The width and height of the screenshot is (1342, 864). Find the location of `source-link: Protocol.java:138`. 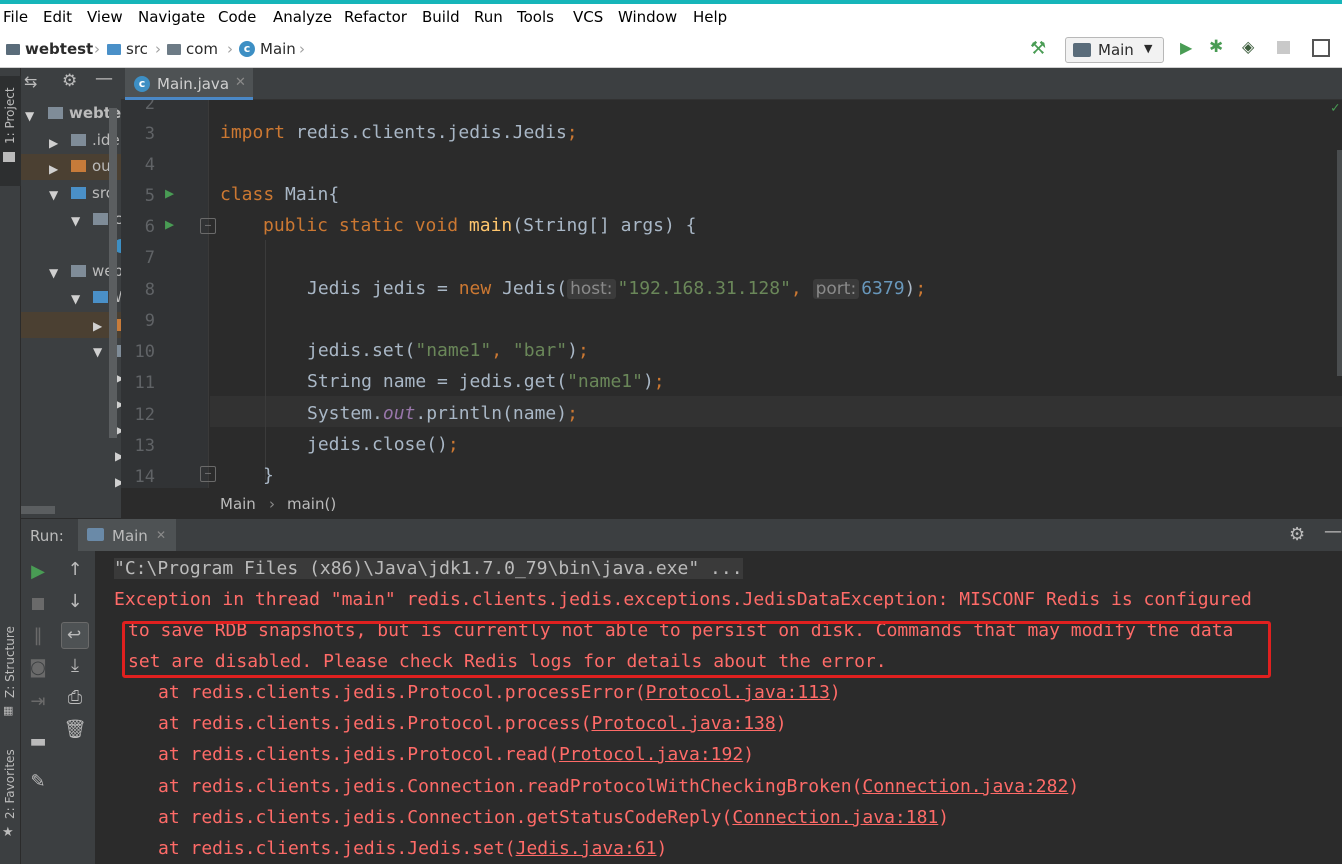

source-link: Protocol.java:138 is located at coordinates (683, 723).